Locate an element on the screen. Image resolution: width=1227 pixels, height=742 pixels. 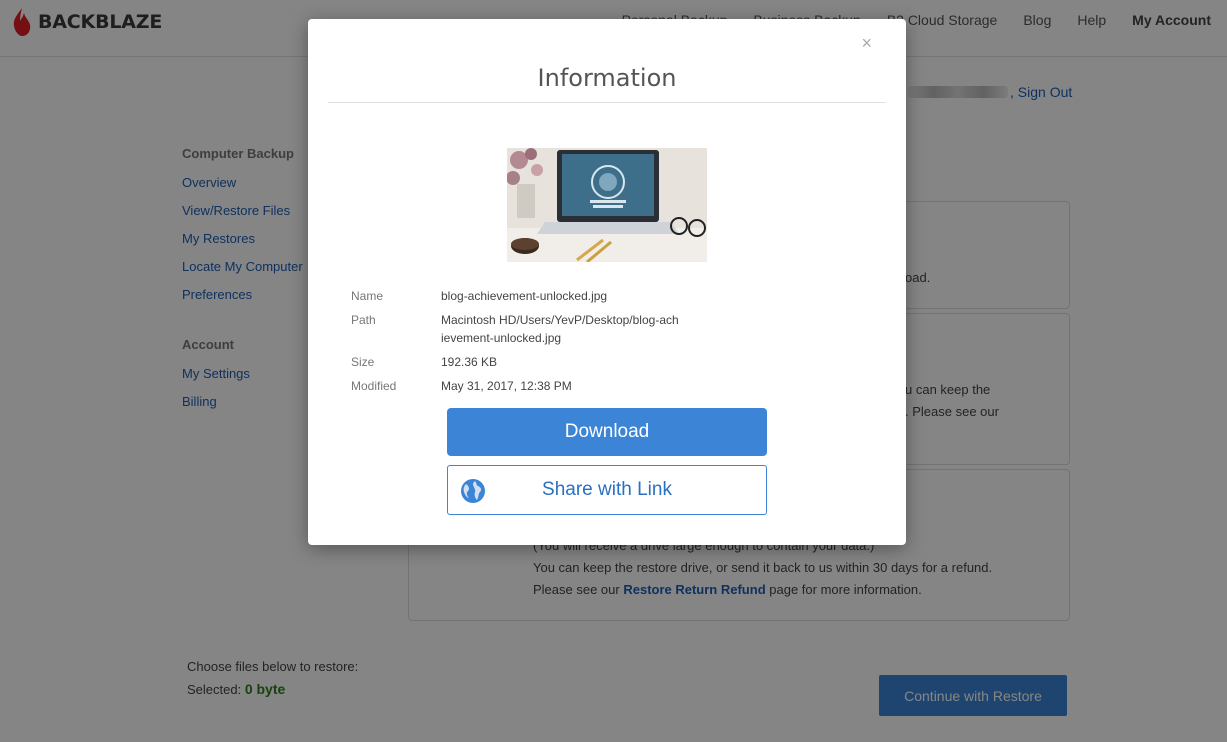
info-row-modified: Modified May 31, 2017, 12:38 PM is located at coordinates (526, 386).